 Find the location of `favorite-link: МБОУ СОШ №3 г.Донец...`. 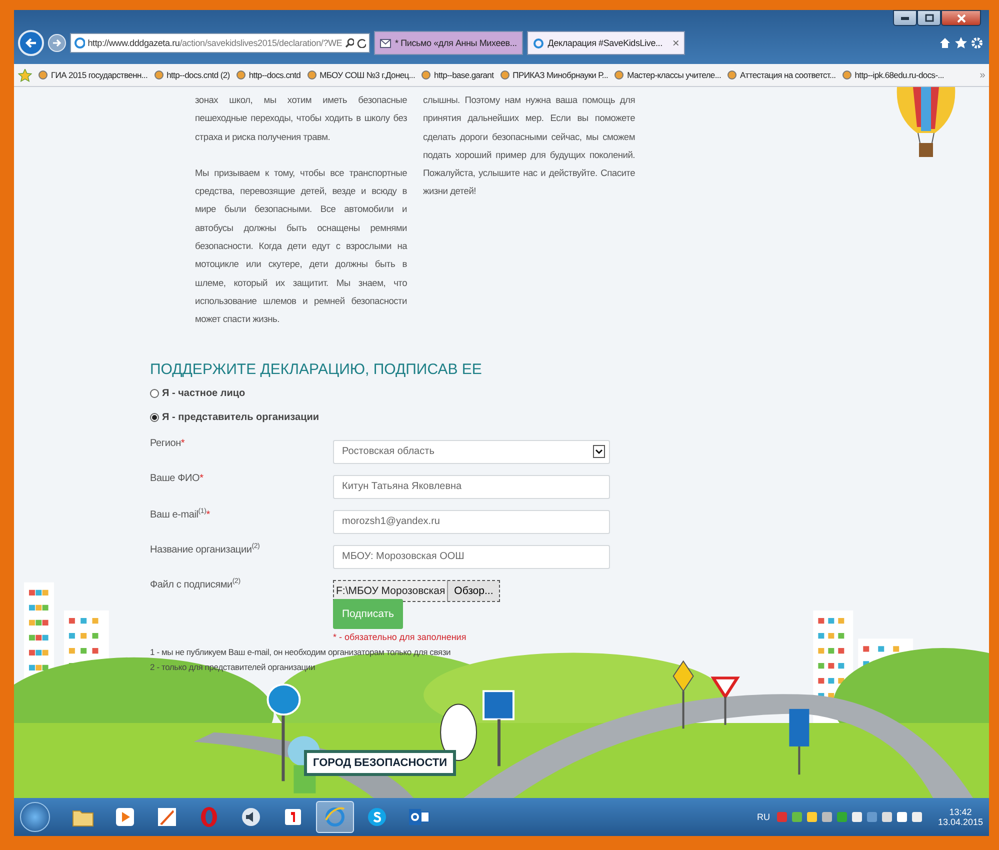

favorite-link: МБОУ СОШ №3 г.Донец... is located at coordinates (368, 75).